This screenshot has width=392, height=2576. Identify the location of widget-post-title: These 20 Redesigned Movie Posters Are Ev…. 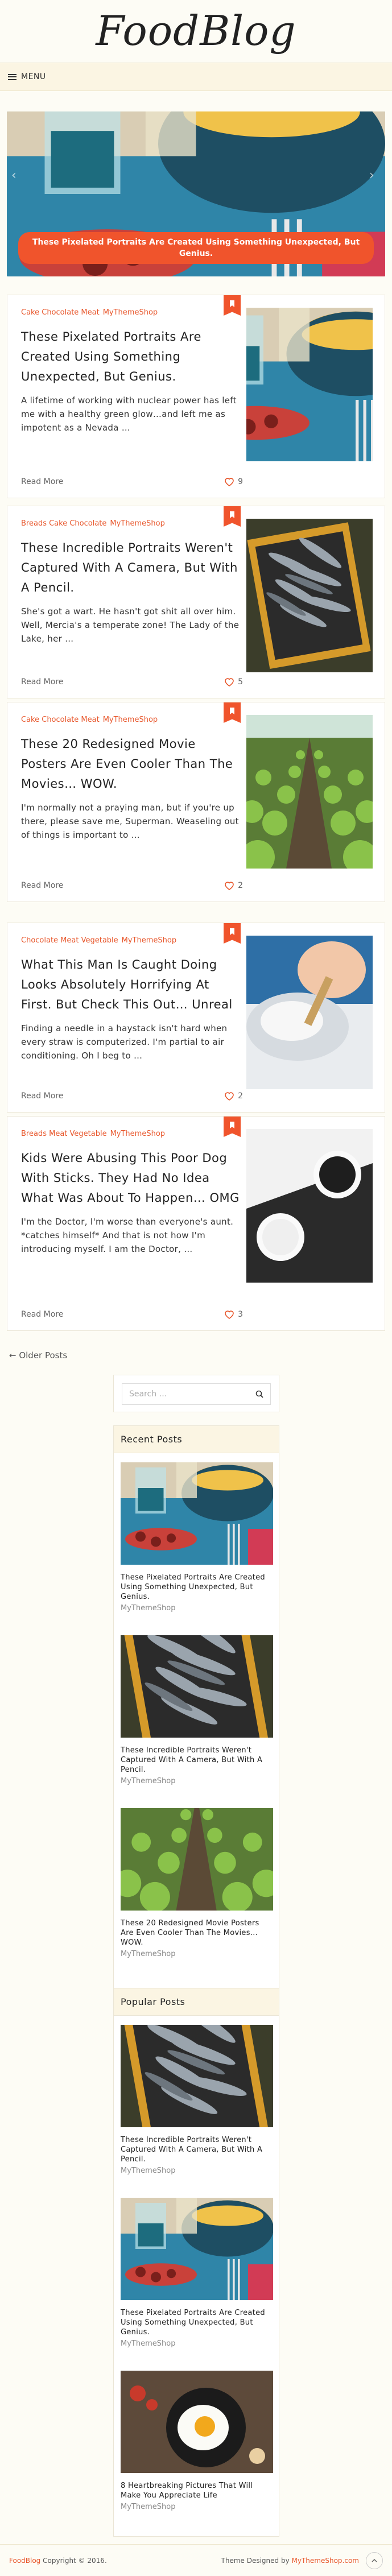
(197, 1933).